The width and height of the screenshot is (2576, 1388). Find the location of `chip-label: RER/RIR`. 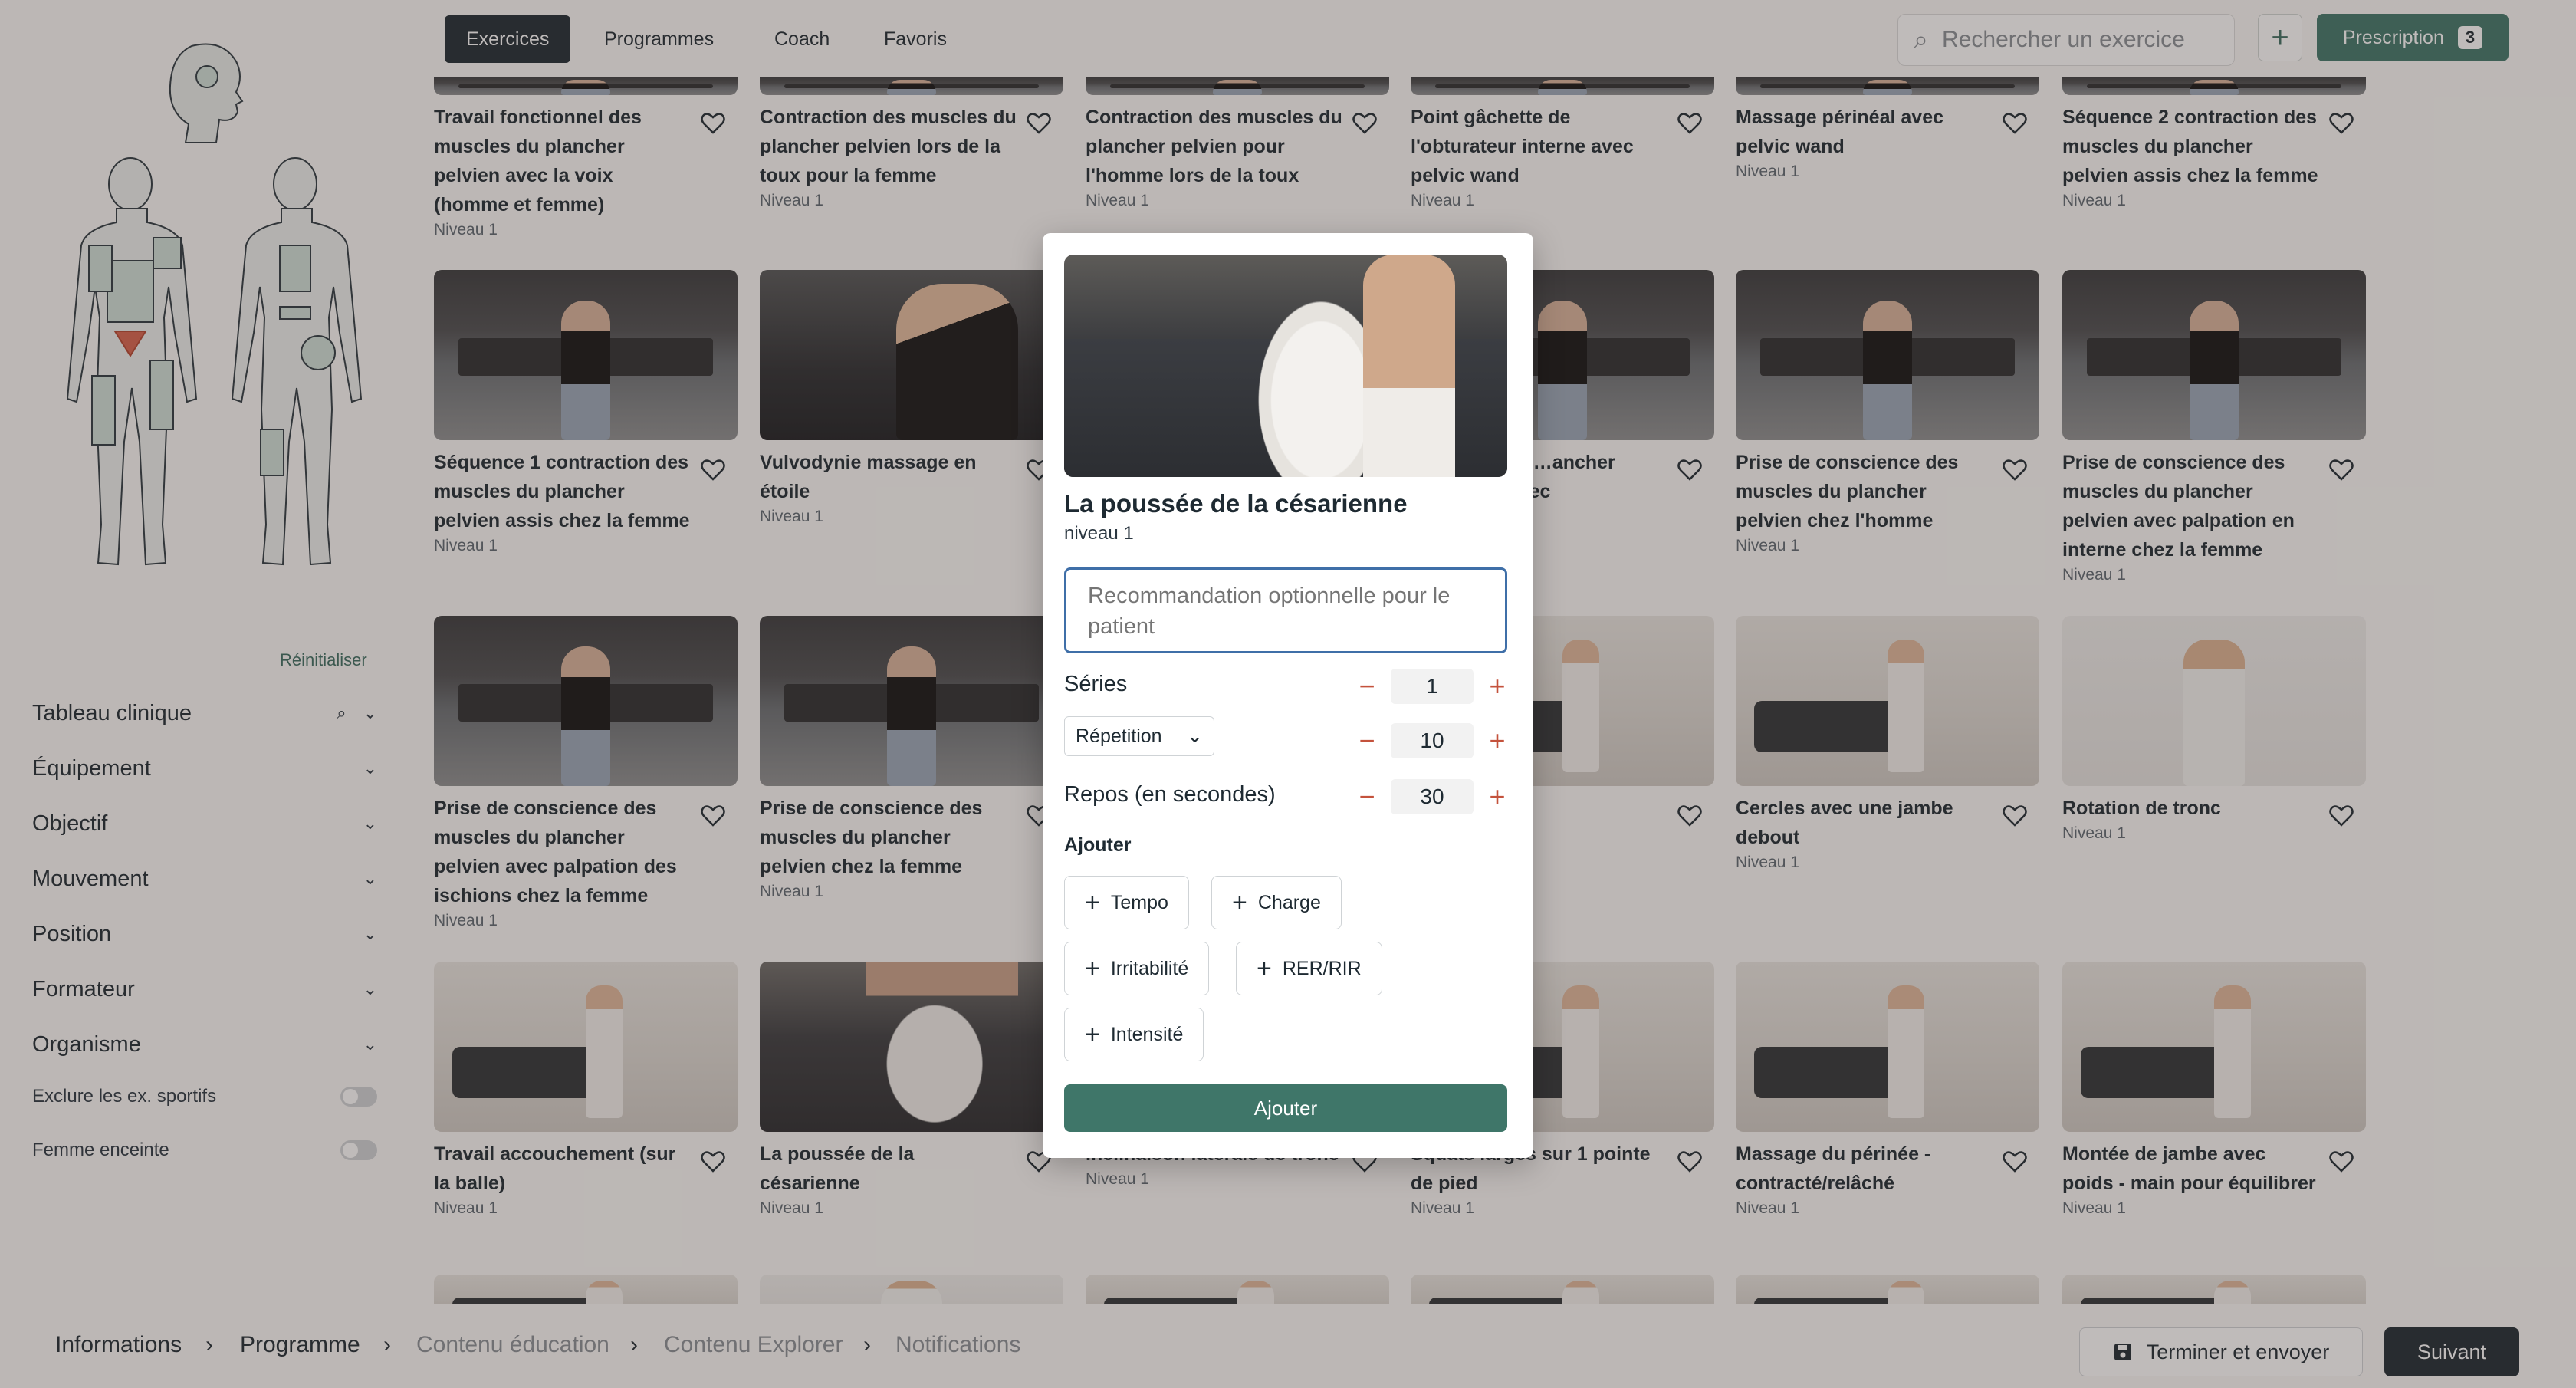

chip-label: RER/RIR is located at coordinates (1322, 968).